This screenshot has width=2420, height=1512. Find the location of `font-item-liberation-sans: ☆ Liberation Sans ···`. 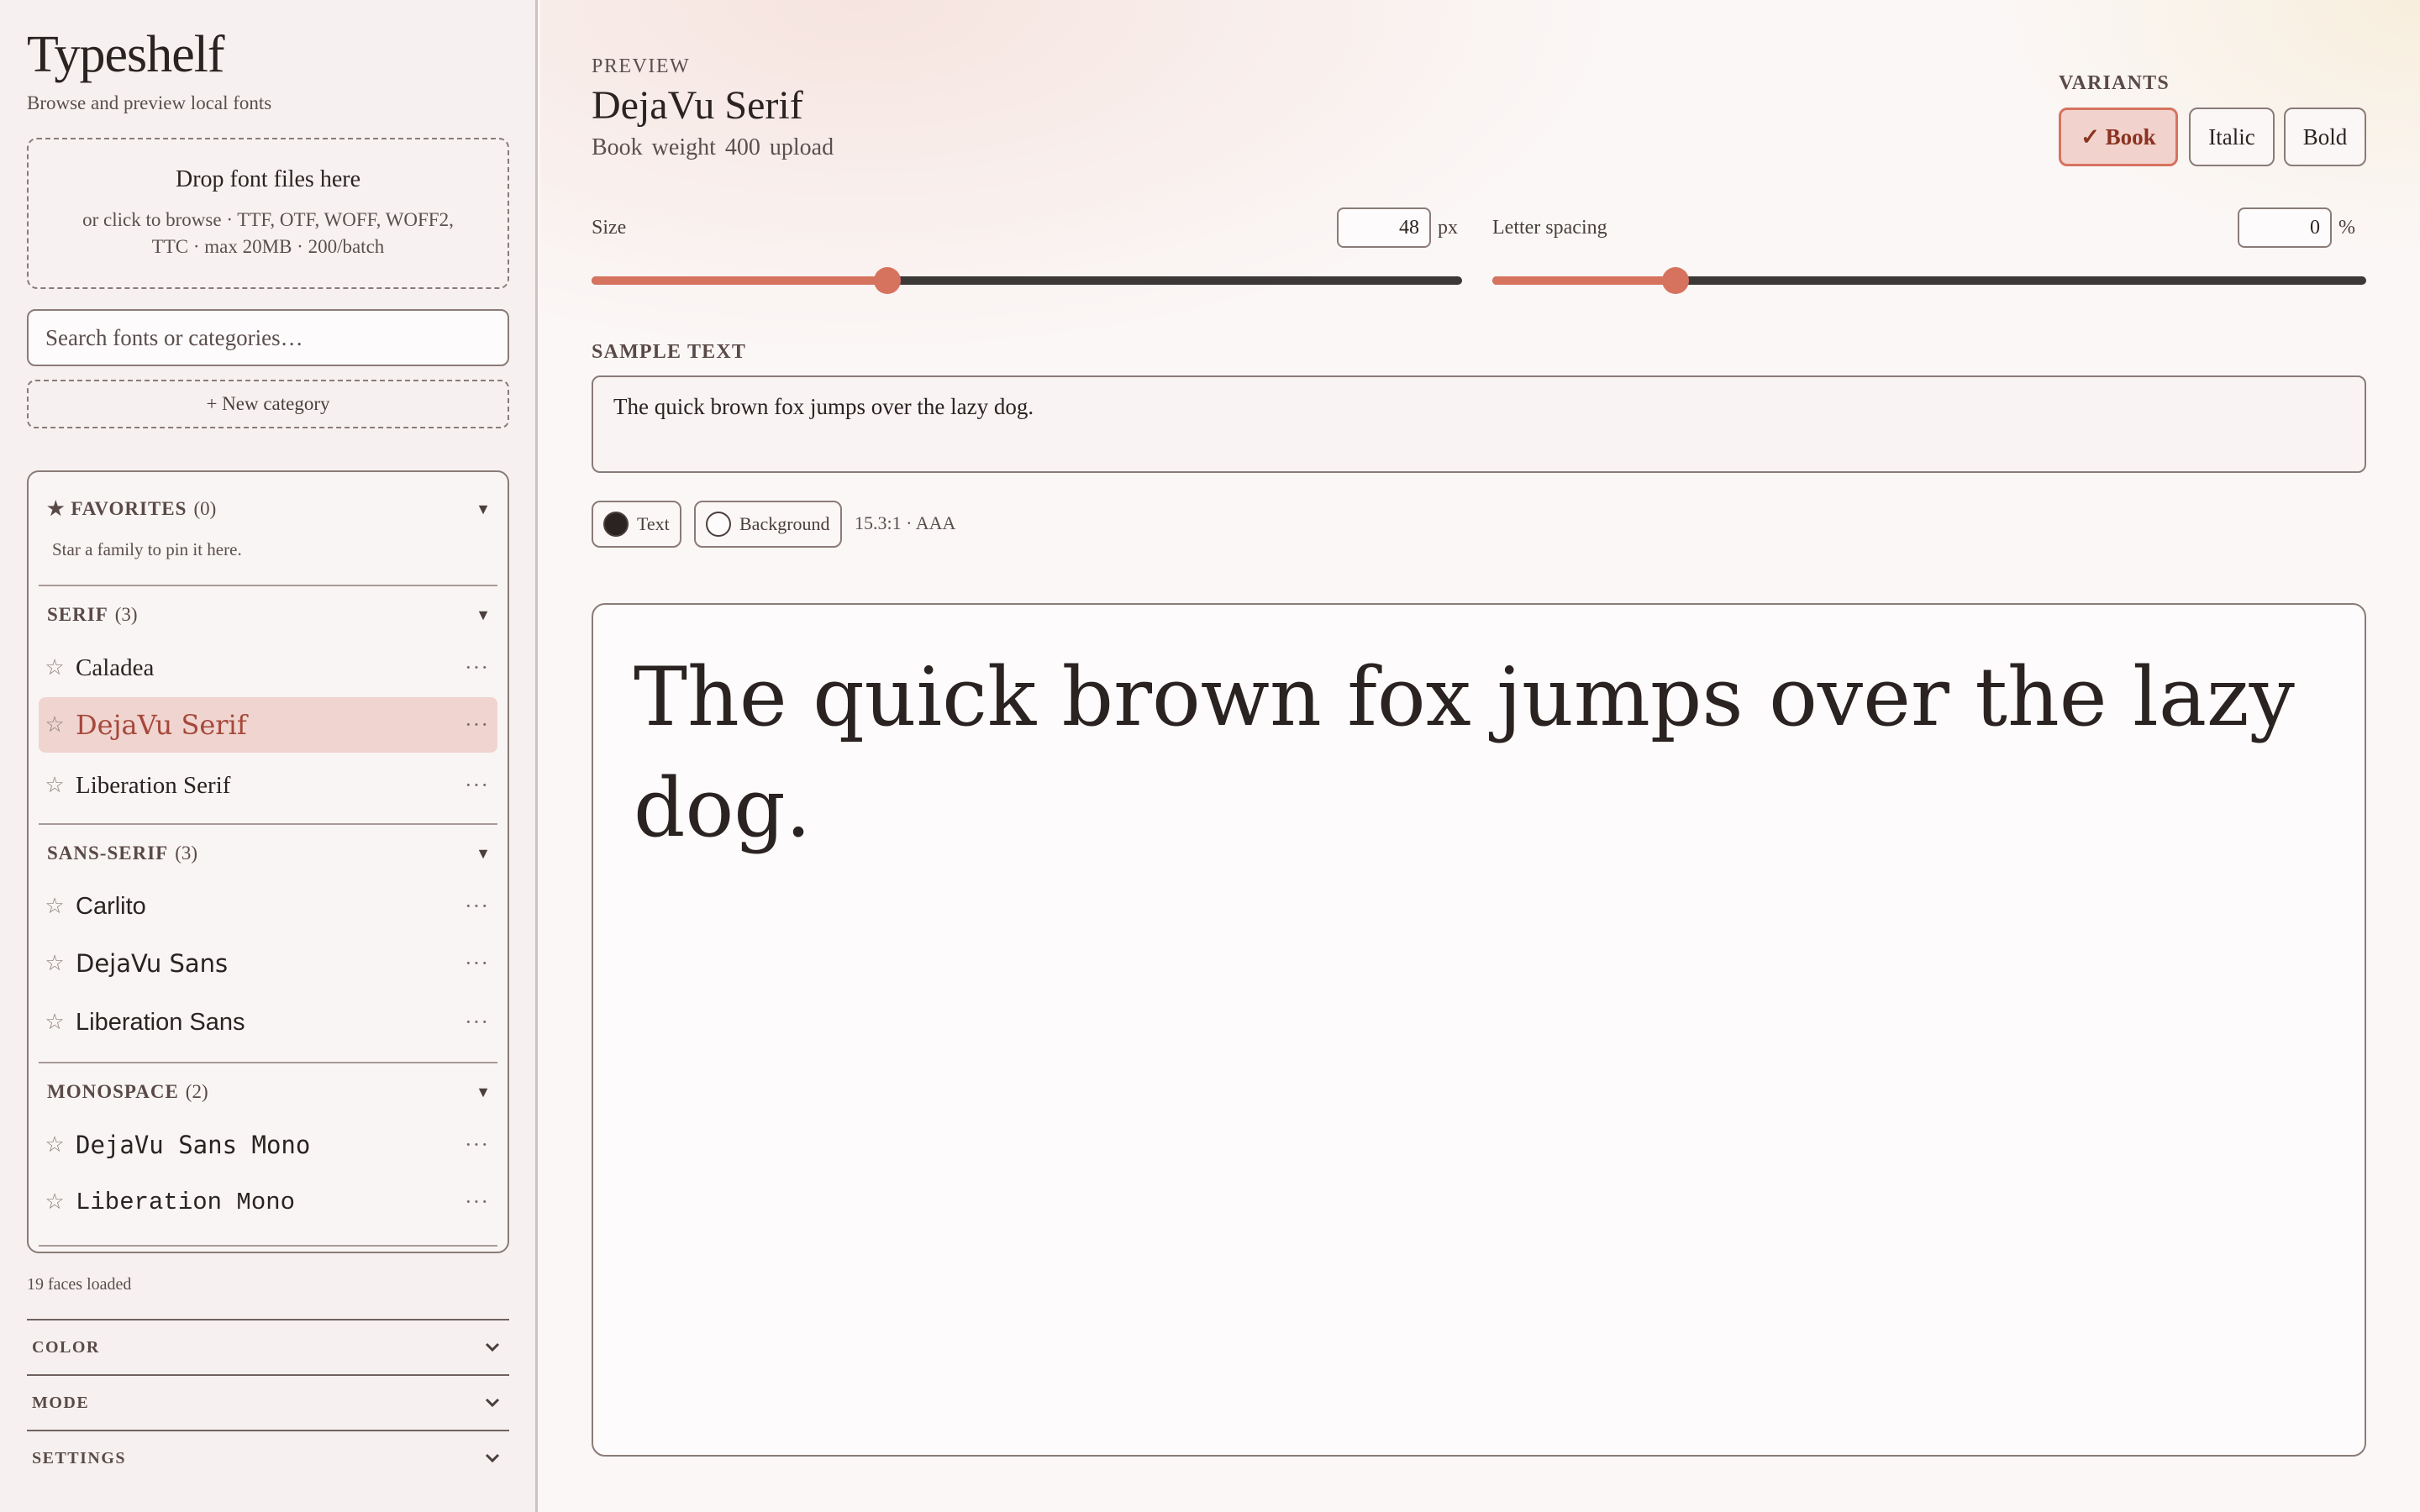

font-item-liberation-sans: ☆ Liberation Sans ··· is located at coordinates (268, 1022).